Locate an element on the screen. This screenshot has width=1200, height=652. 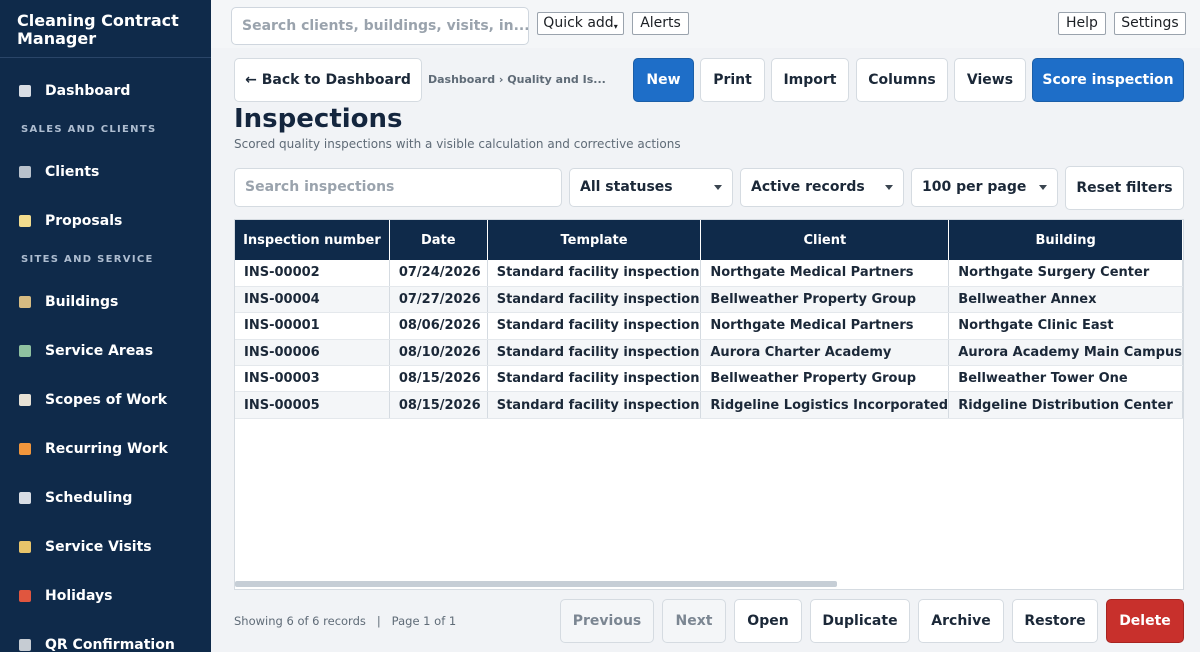
office-building-icon is located at coordinates (25, 172).